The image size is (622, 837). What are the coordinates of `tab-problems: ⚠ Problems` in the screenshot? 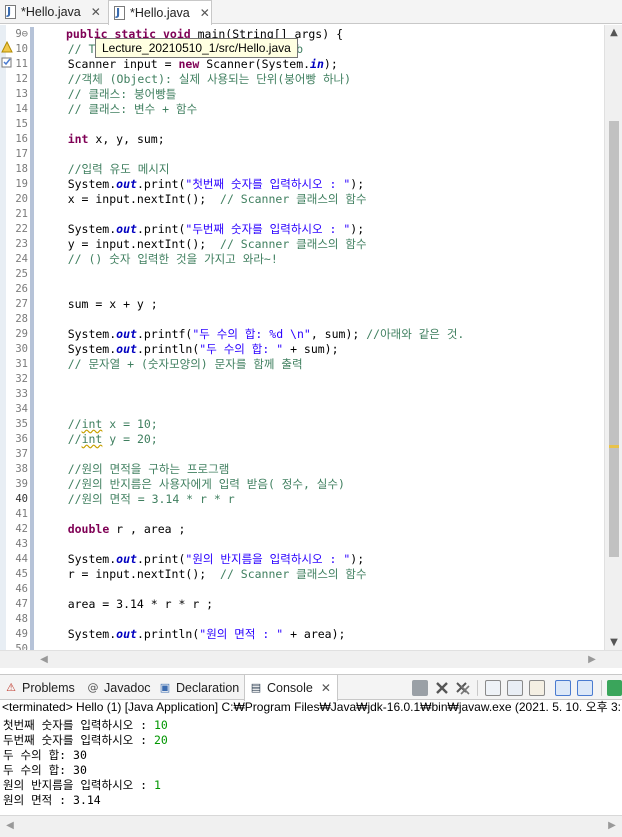 It's located at (39, 687).